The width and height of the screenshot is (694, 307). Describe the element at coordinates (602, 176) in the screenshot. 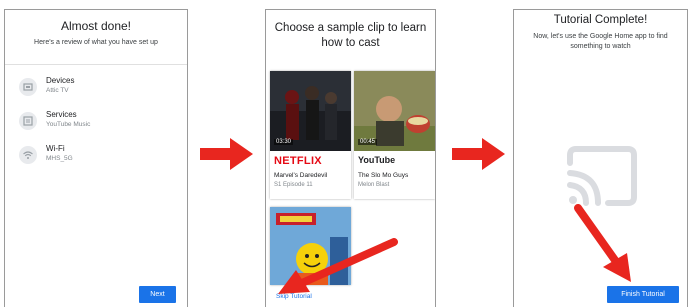

I see `cast-icon` at that location.